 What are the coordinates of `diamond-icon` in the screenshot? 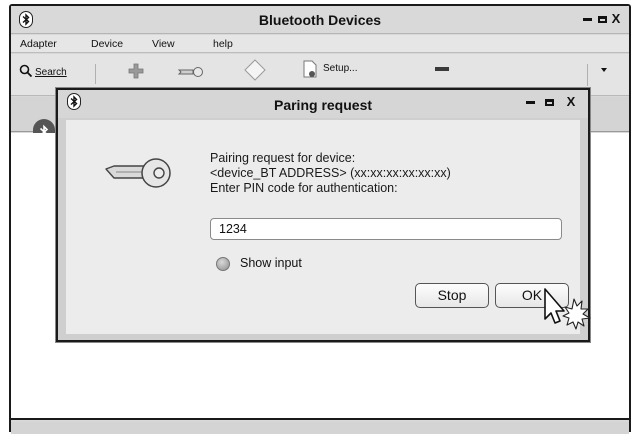 It's located at (255, 70).